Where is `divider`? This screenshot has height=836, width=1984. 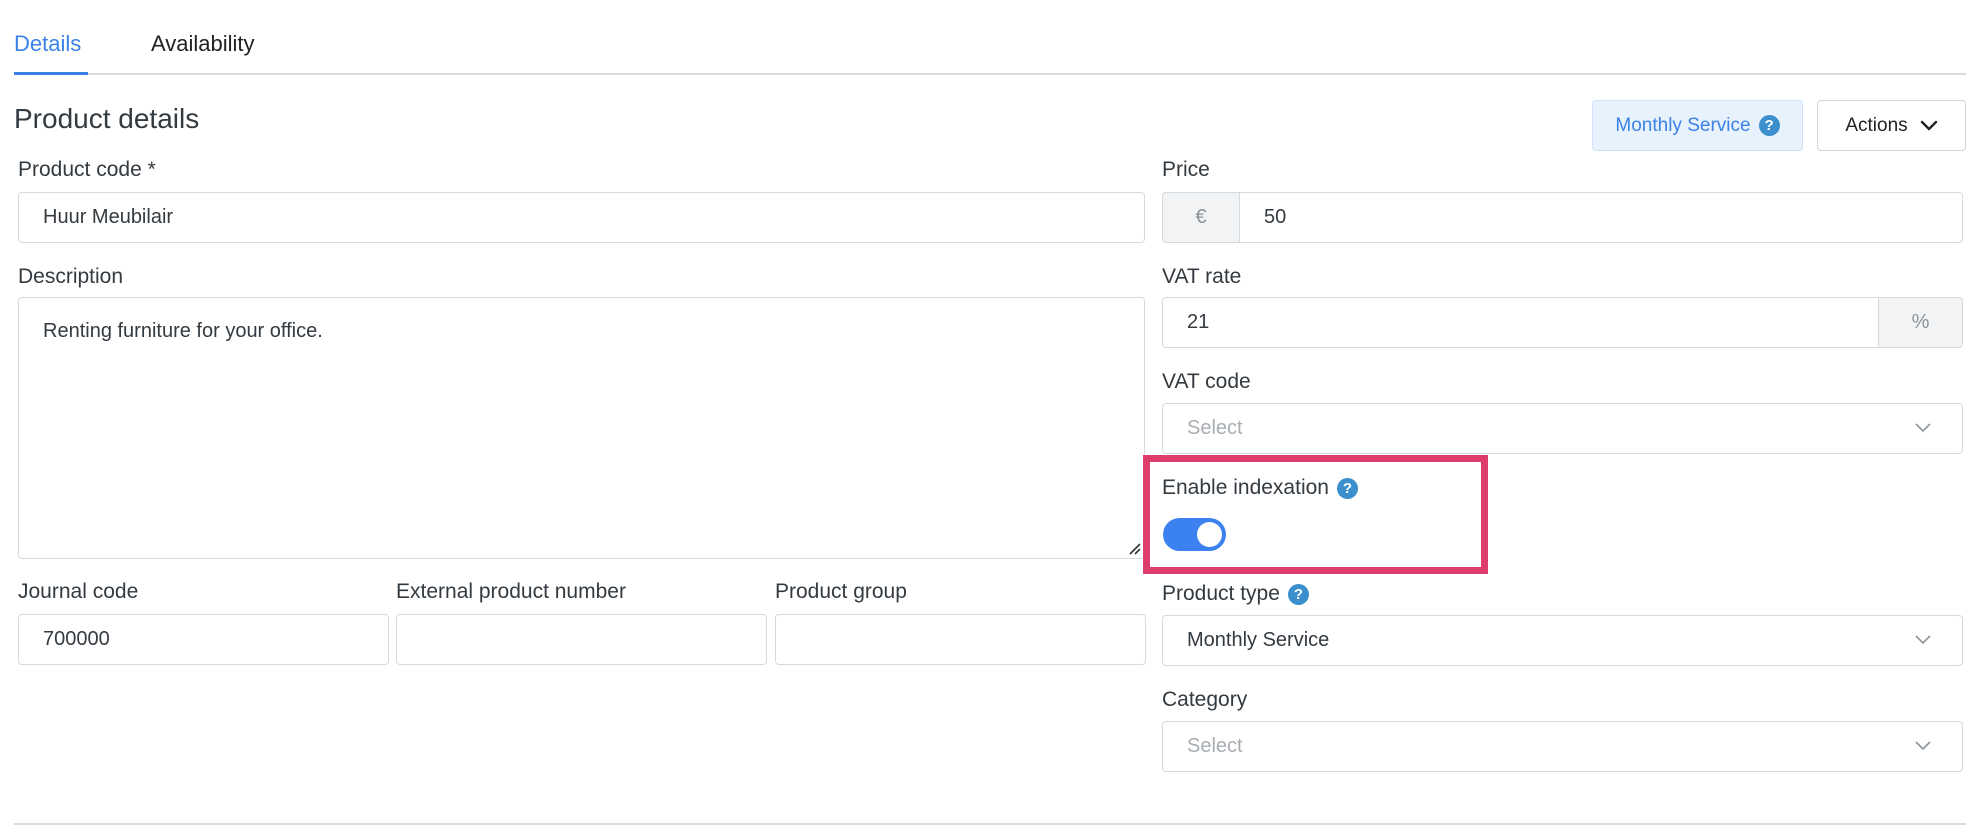
divider is located at coordinates (990, 824).